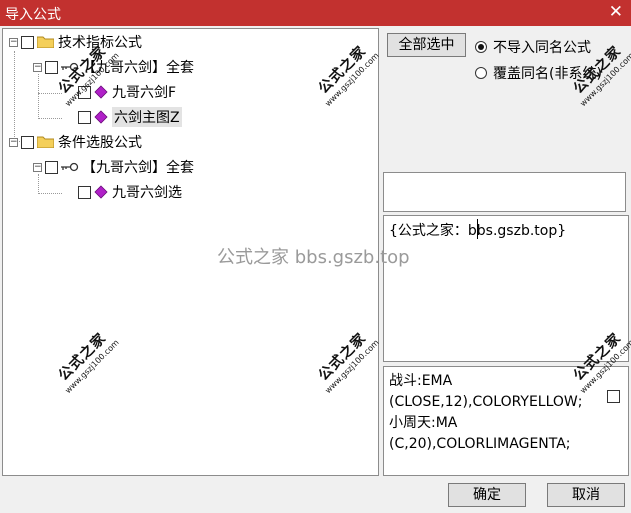 This screenshot has width=631, height=513. Describe the element at coordinates (480, 444) in the screenshot. I see `source-line: (C,20),COLORLIMAGENTA;` at that location.